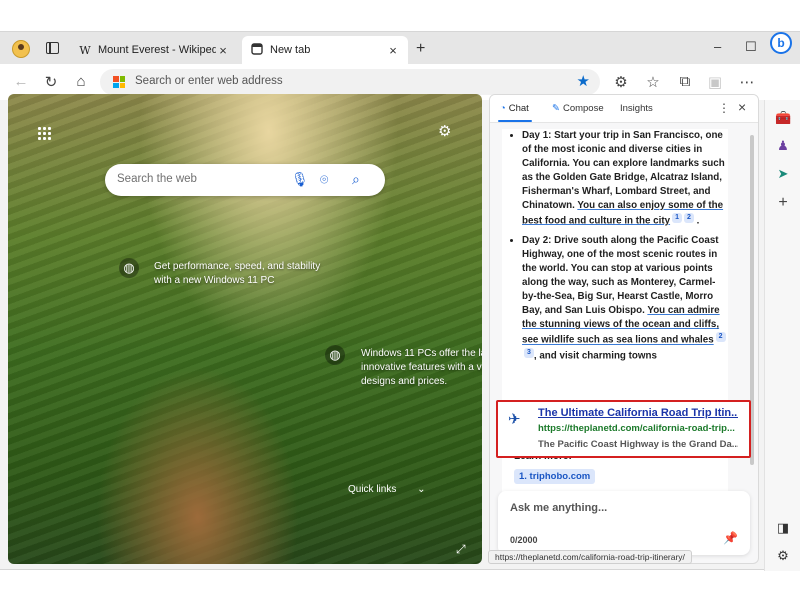 This screenshot has height=600, width=800. I want to click on pin-icon: 📌, so click(730, 538).